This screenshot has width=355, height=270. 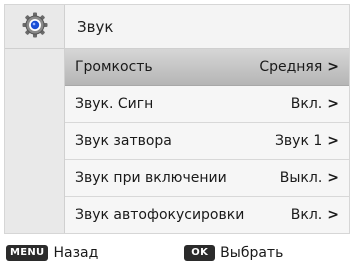 I want to click on back-label: Назад, so click(x=76, y=253).